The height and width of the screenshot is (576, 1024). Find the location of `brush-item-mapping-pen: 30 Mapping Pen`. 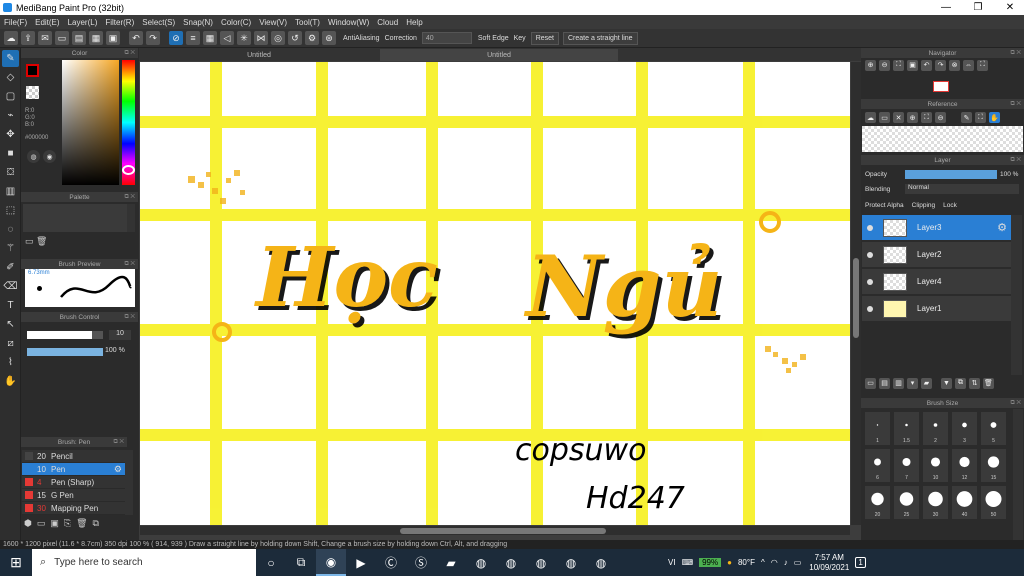

brush-item-mapping-pen: 30 Mapping Pen is located at coordinates (73, 508).